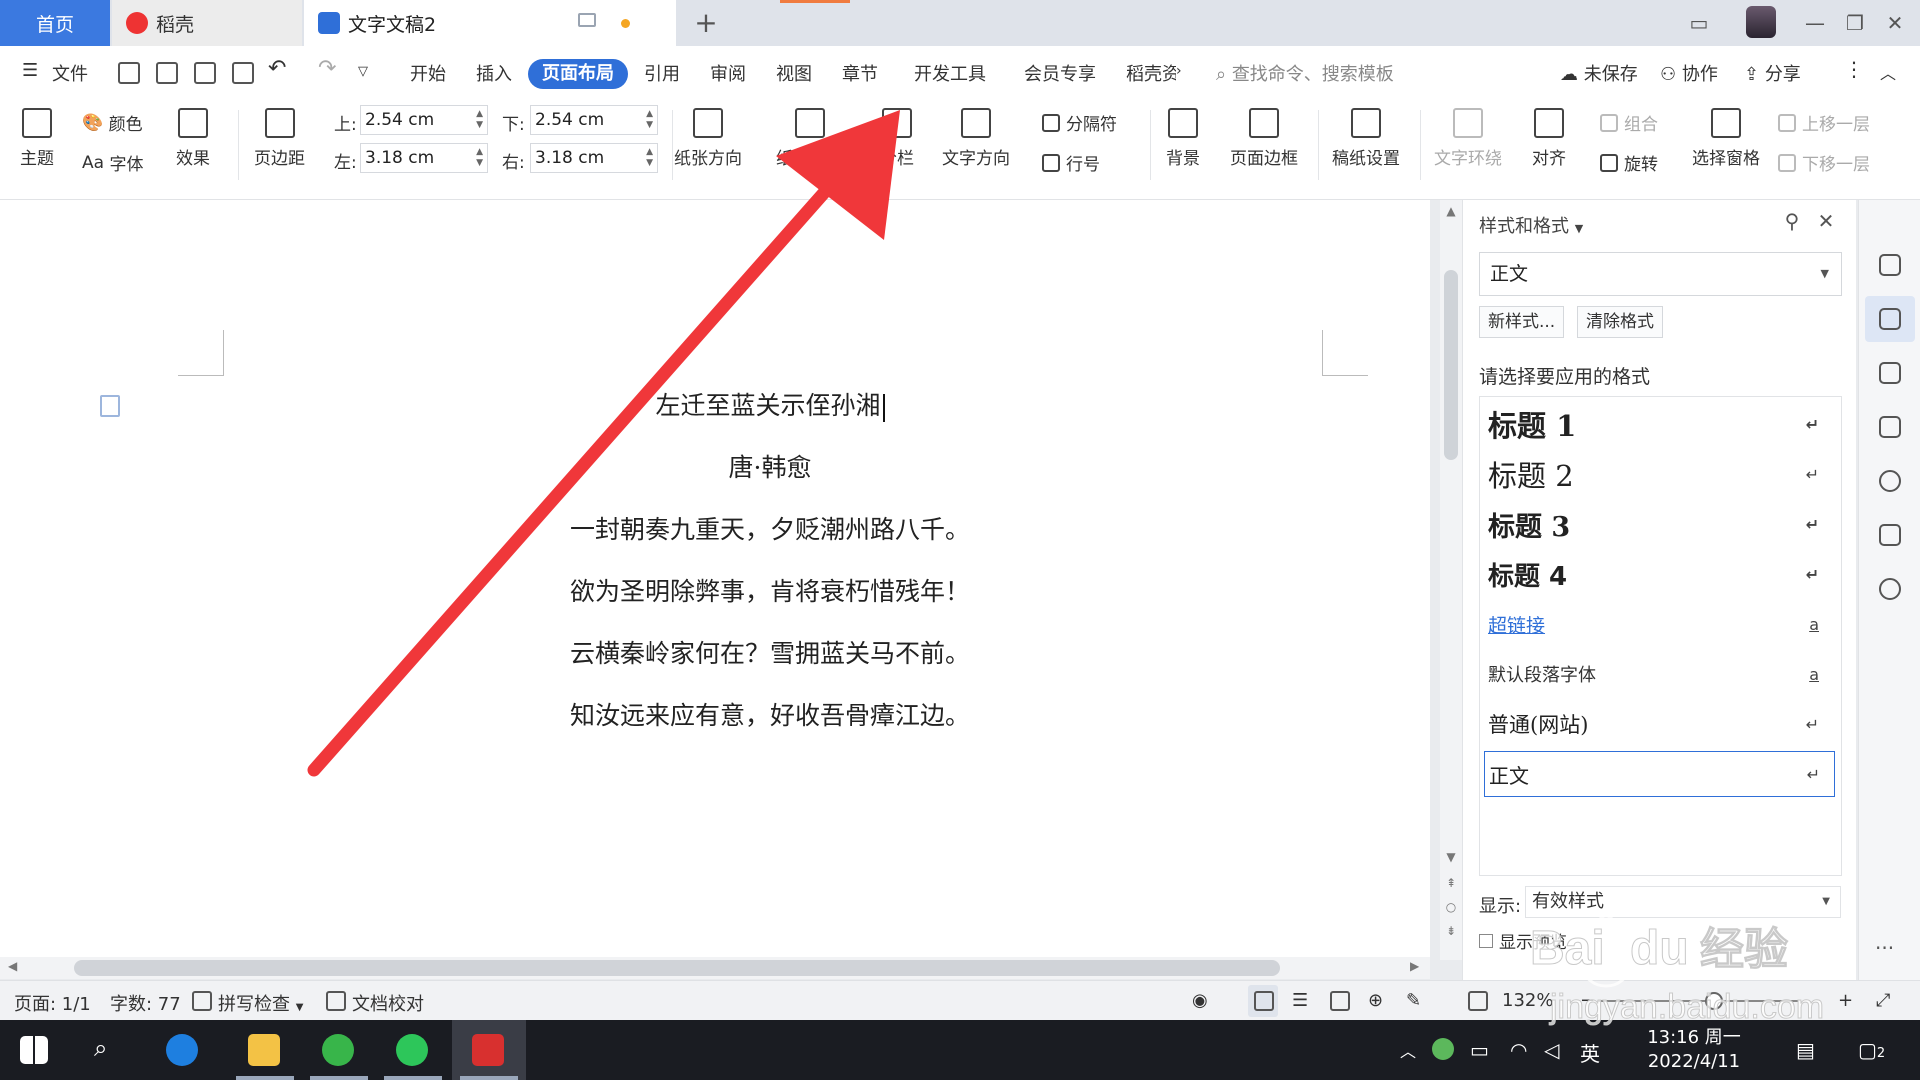  Describe the element at coordinates (182, 1050) in the screenshot. I see `ie-browser-icon` at that location.